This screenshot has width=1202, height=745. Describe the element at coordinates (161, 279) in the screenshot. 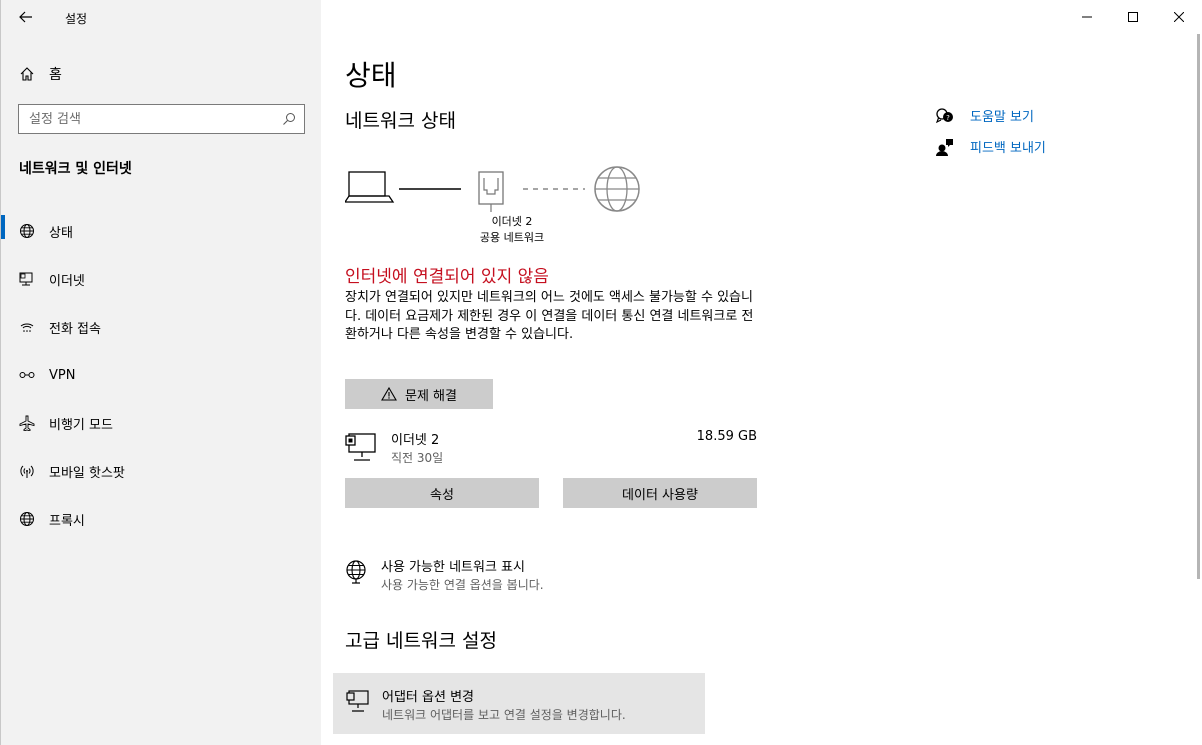

I see `sidebar-item-ethernet: 이더넷` at that location.